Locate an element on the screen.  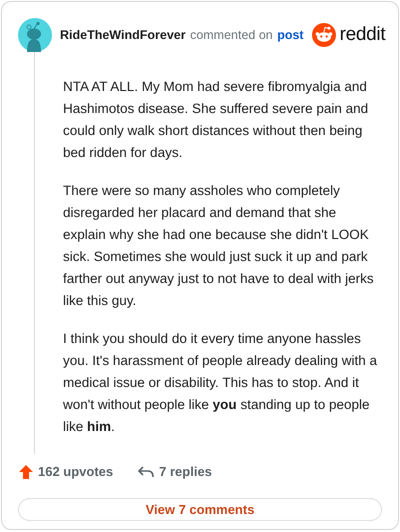
view-comments-button: View 7 comments is located at coordinates (200, 509).